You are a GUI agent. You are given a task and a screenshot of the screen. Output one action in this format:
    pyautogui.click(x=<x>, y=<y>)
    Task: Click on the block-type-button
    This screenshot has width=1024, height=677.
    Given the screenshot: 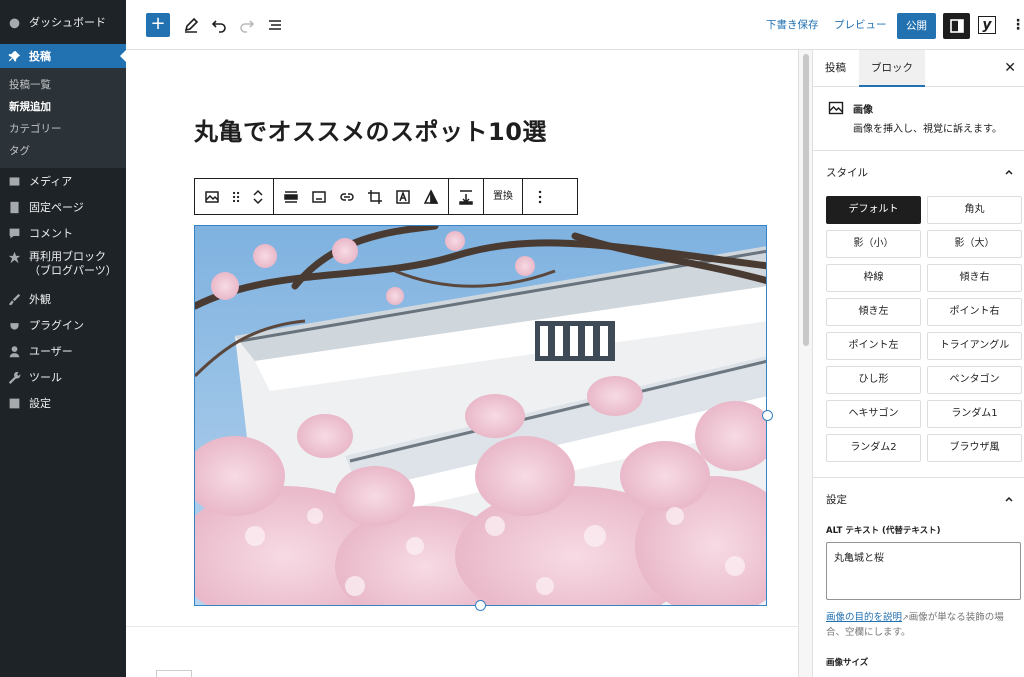 What is the action you would take?
    pyautogui.click(x=212, y=196)
    